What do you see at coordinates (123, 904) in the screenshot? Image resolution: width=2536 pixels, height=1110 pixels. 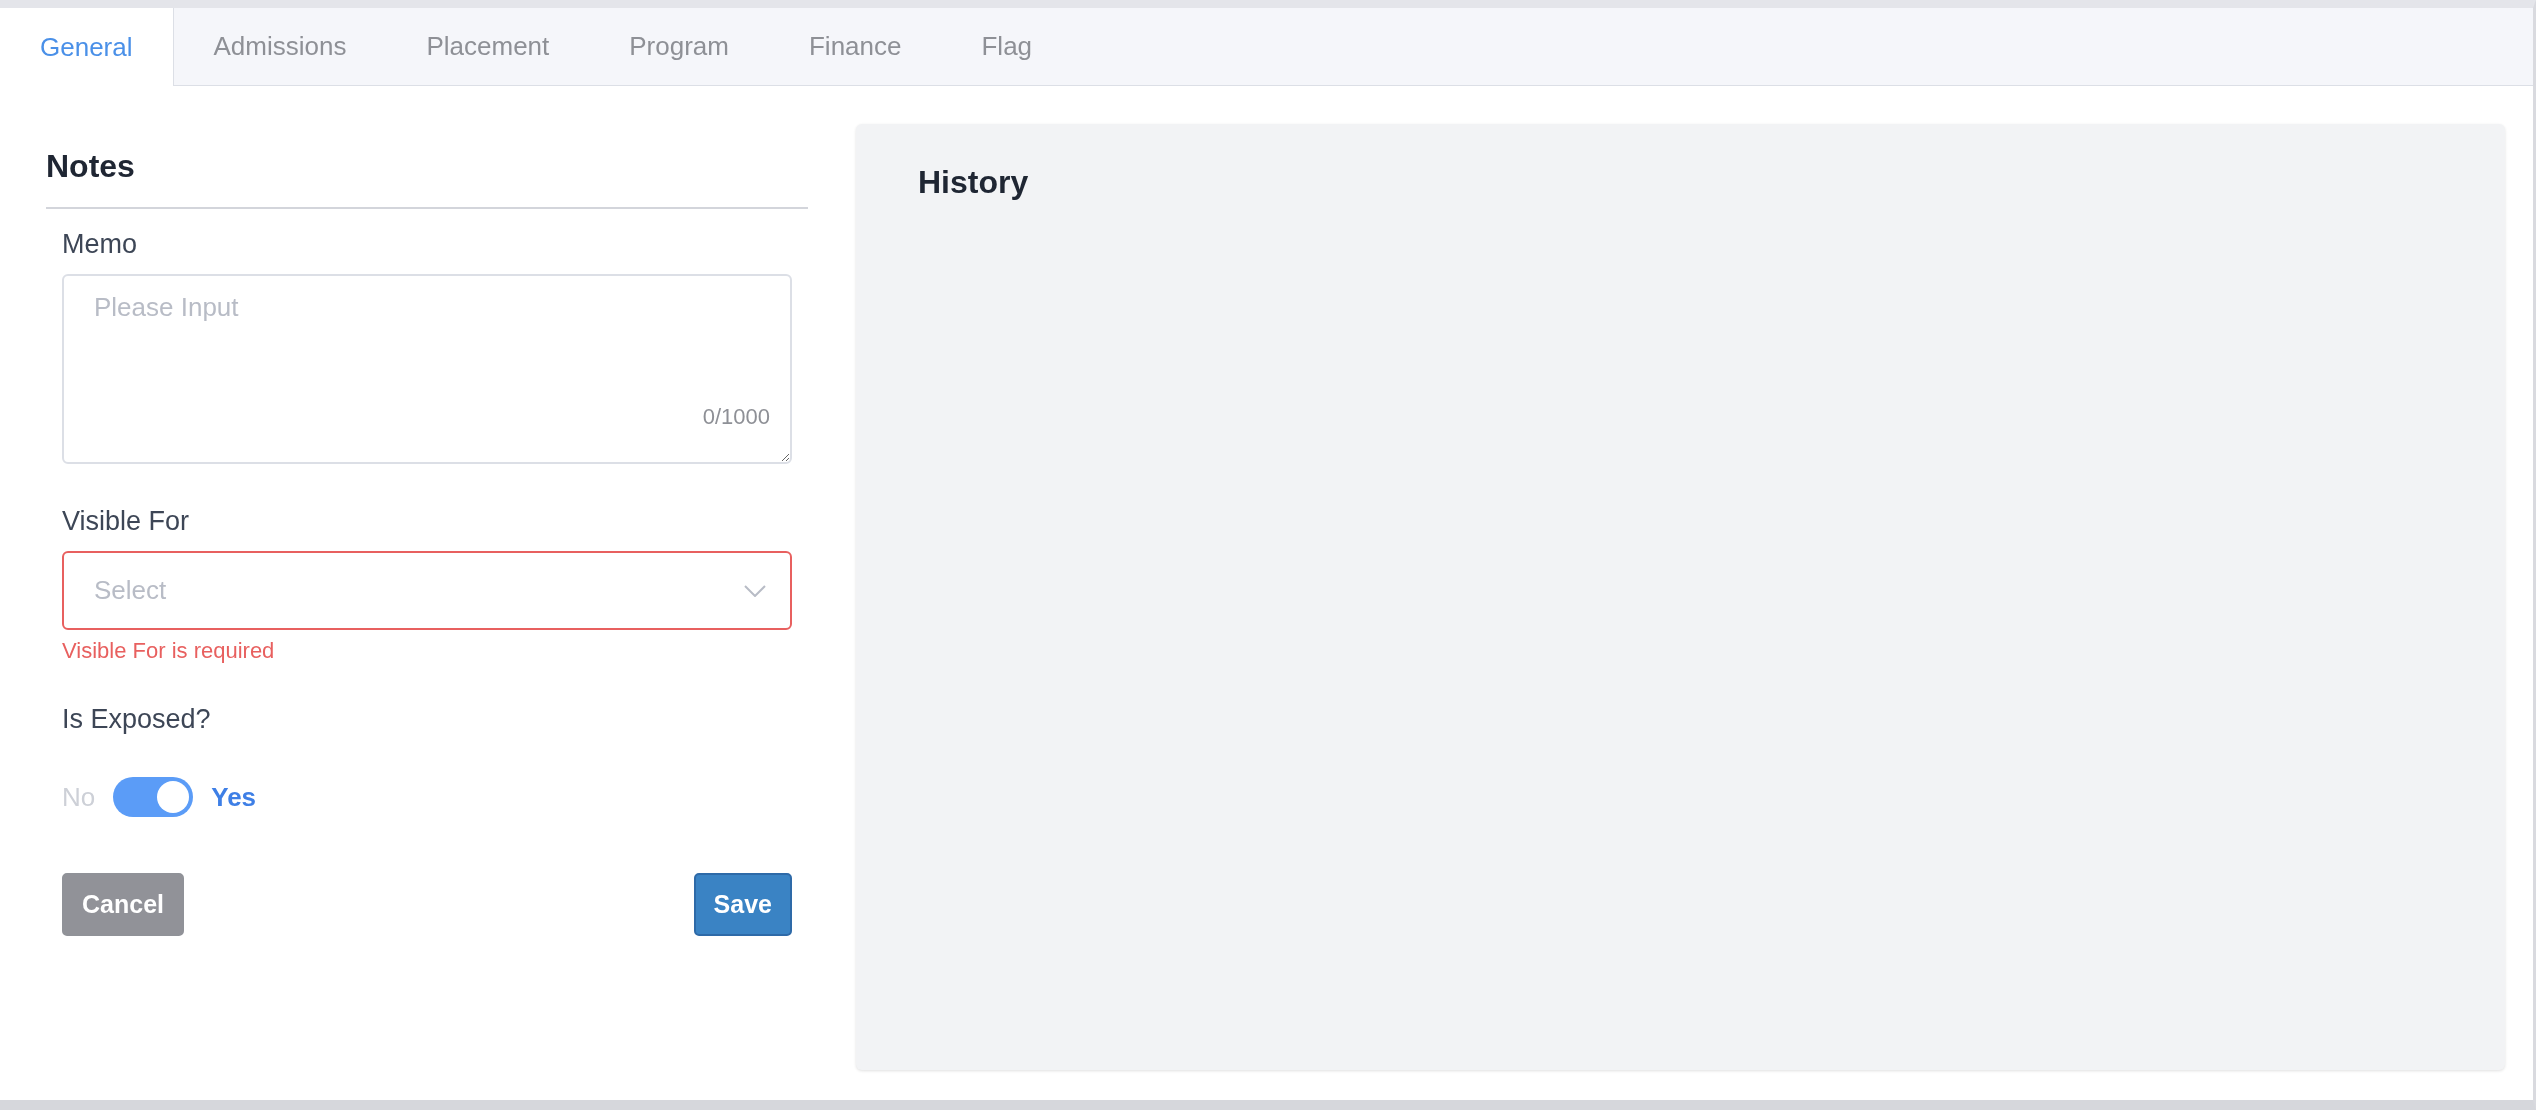 I see `cancel-button: Cancel` at bounding box center [123, 904].